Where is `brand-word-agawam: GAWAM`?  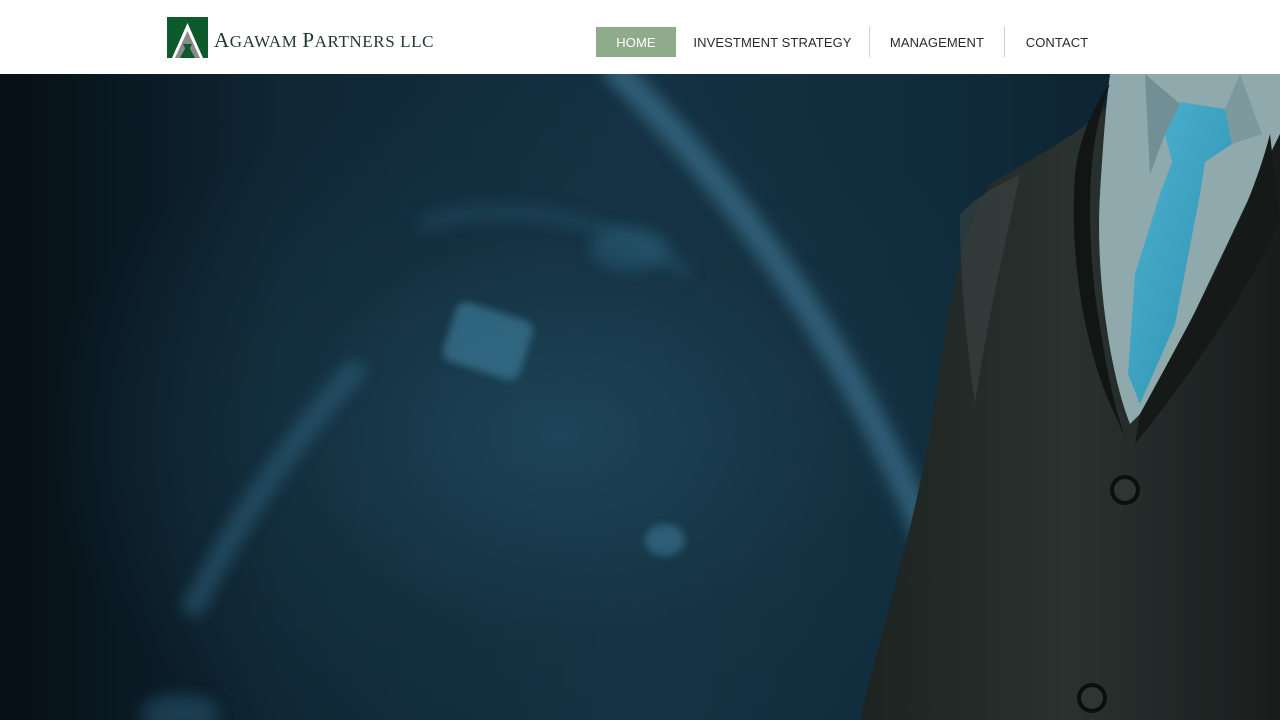 brand-word-agawam: GAWAM is located at coordinates (266, 41).